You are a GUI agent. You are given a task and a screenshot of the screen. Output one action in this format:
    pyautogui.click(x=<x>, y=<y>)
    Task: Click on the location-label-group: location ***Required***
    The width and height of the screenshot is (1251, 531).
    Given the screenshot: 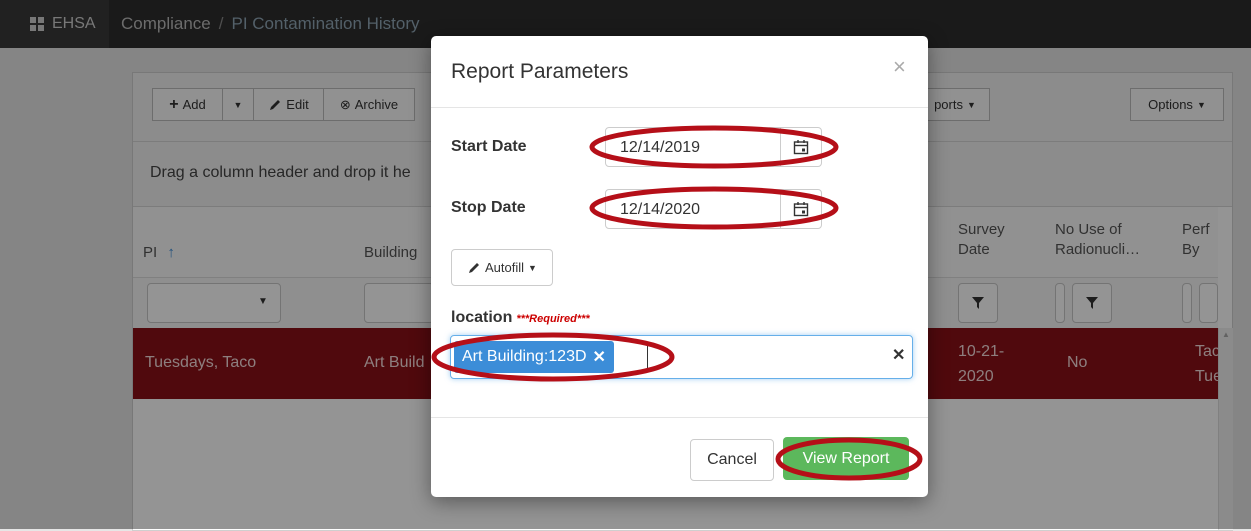 What is the action you would take?
    pyautogui.click(x=520, y=318)
    